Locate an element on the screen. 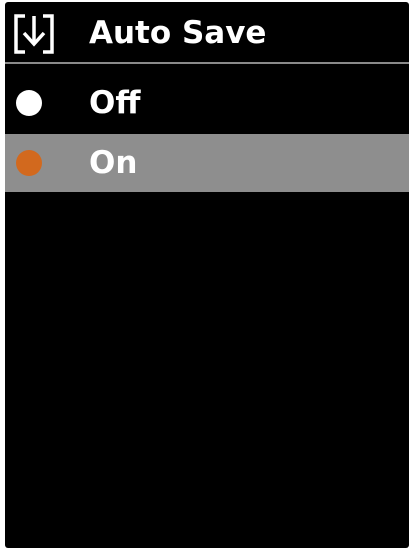  option-on: On is located at coordinates (207, 163).